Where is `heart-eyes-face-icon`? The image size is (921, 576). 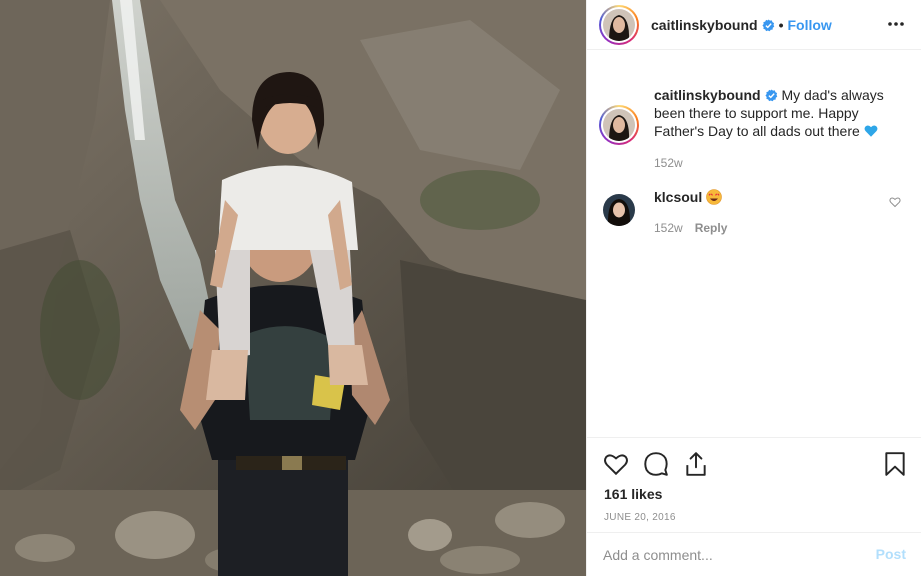 heart-eyes-face-icon is located at coordinates (714, 197).